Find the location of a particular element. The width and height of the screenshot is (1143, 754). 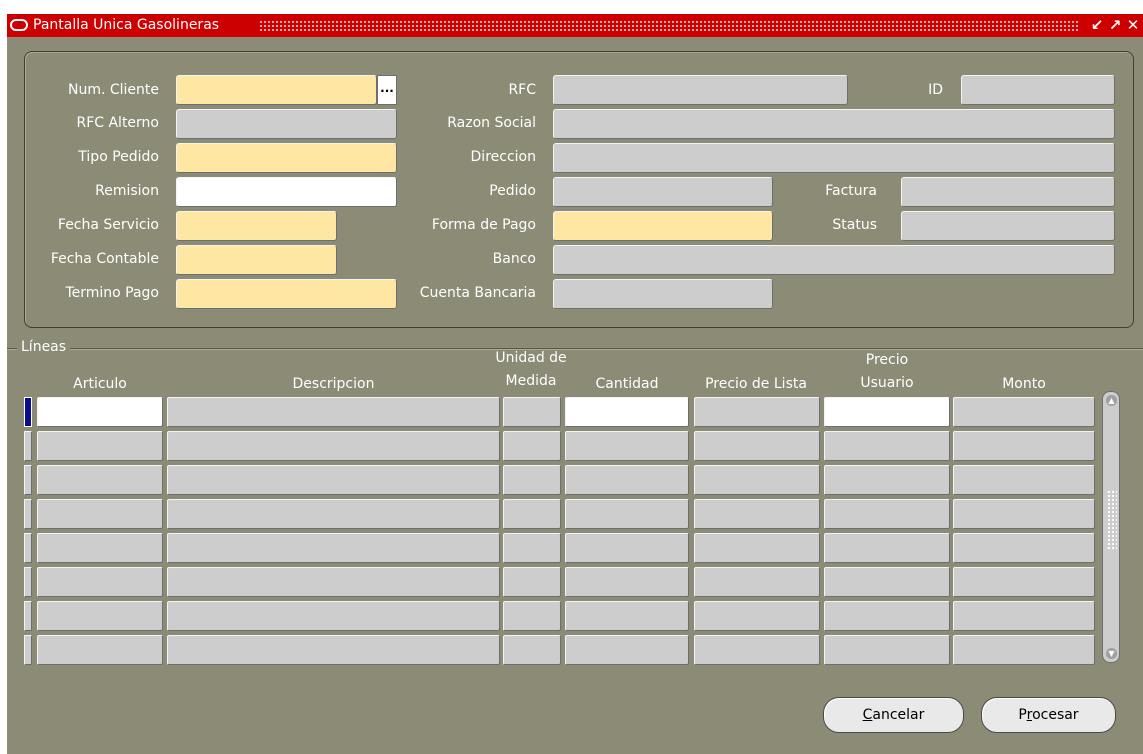

scroll-down-icon: ▼ is located at coordinates (1111, 653).